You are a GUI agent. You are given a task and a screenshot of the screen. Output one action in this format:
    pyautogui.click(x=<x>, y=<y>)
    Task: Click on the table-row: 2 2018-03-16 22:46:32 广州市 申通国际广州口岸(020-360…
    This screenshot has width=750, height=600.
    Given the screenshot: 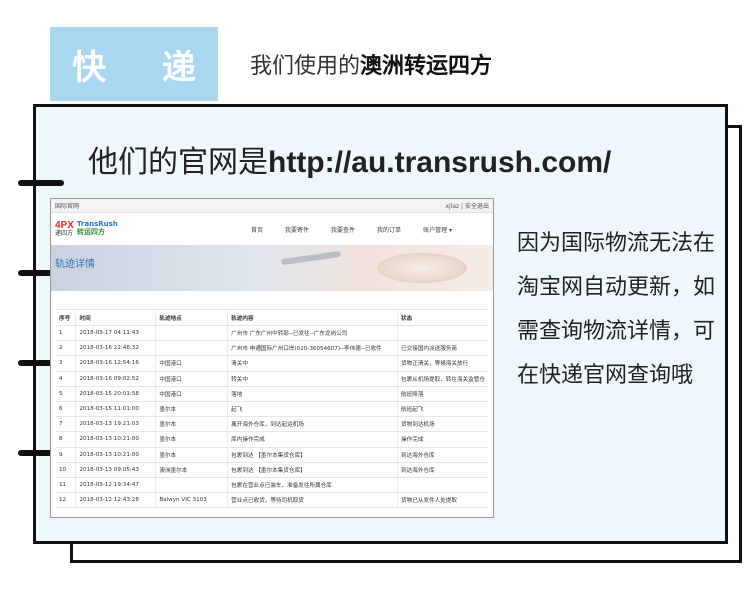 What is the action you would take?
    pyautogui.click(x=272, y=348)
    